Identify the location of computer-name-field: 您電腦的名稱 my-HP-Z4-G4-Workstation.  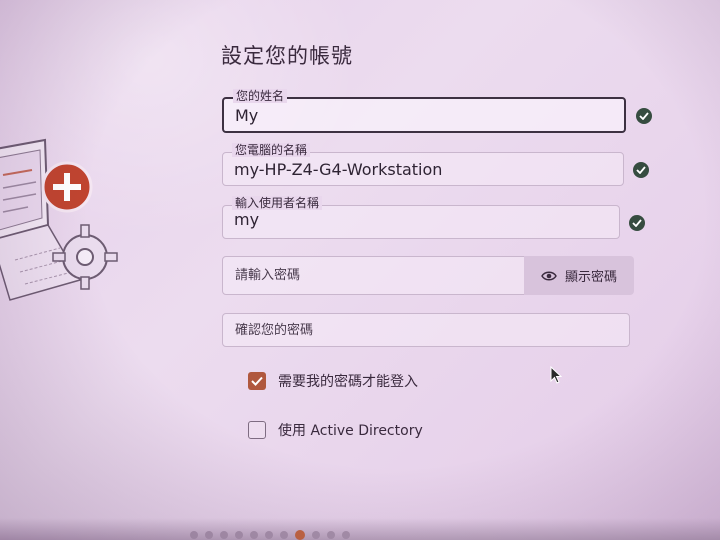
(423, 164).